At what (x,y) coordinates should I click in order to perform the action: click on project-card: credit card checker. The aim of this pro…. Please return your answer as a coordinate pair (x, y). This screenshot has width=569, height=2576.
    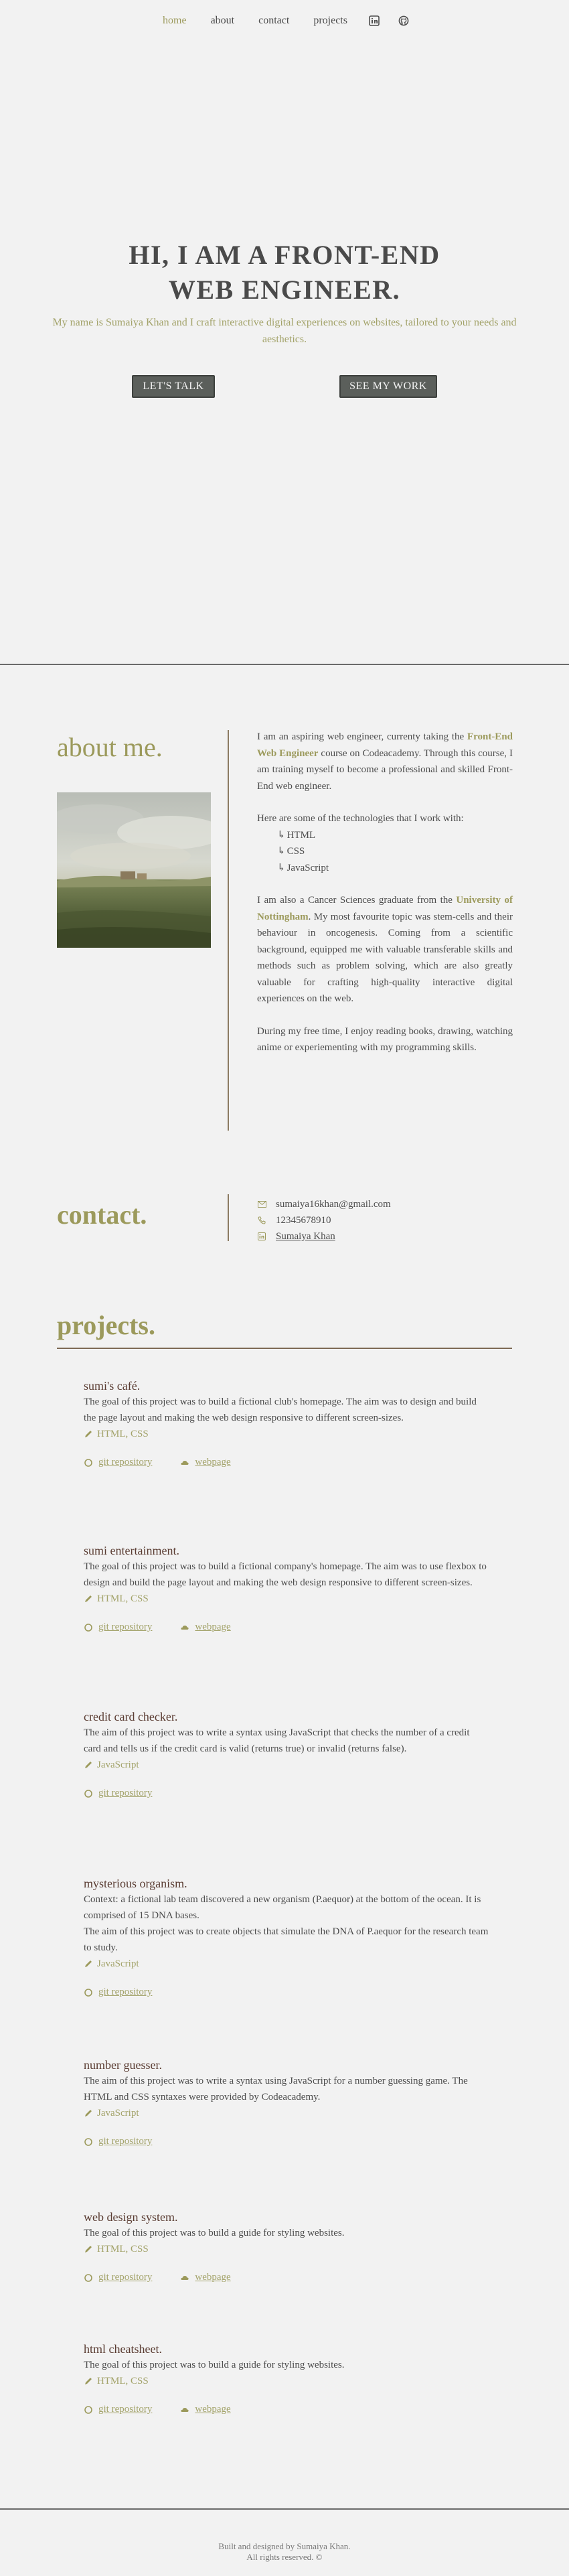
    Looking at the image, I should click on (286, 1754).